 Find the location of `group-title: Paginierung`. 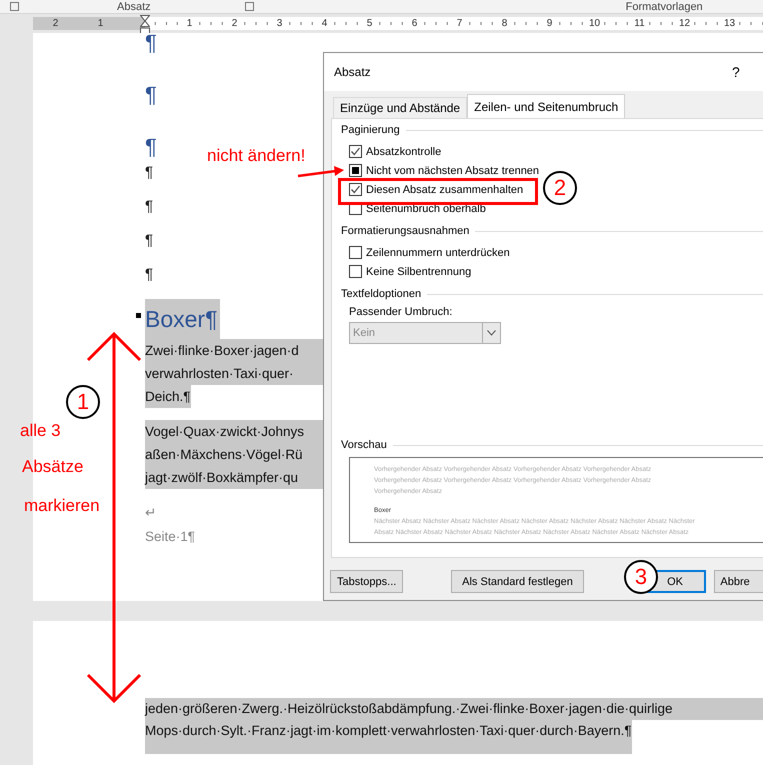

group-title: Paginierung is located at coordinates (370, 130).